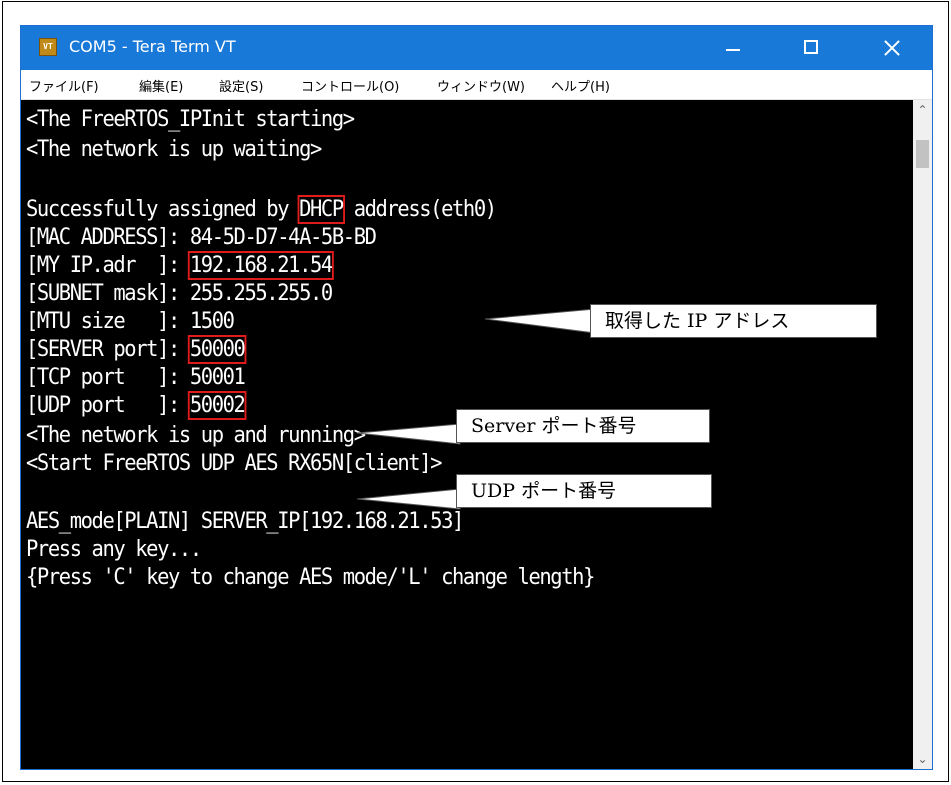 The width and height of the screenshot is (951, 785). I want to click on menu-setup: 設定(S), so click(241, 85).